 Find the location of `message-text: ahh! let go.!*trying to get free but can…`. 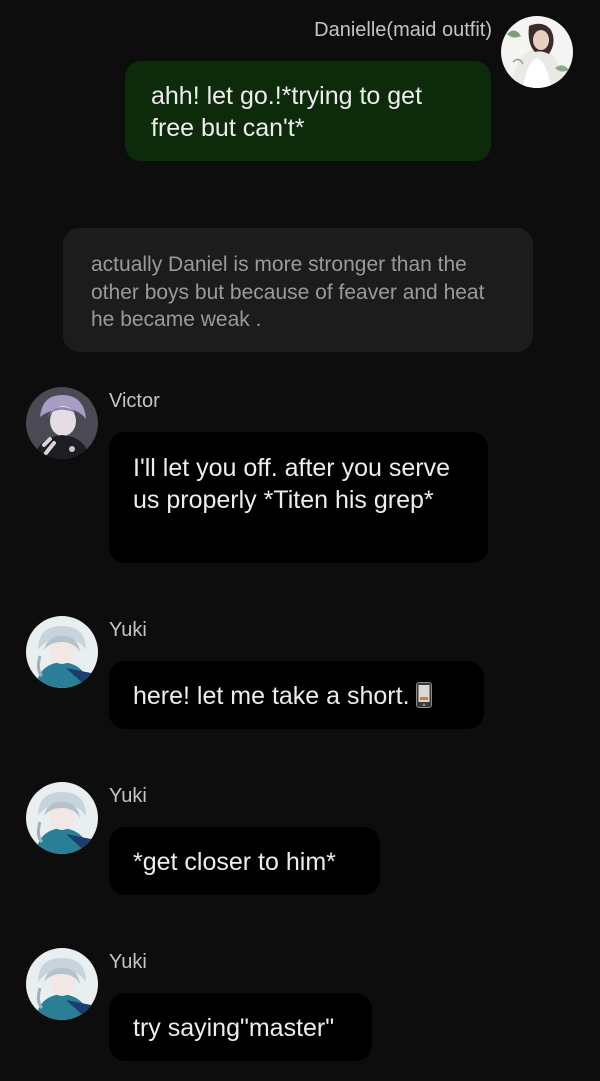

message-text: ahh! let go.!*trying to get free but can… is located at coordinates (287, 112).